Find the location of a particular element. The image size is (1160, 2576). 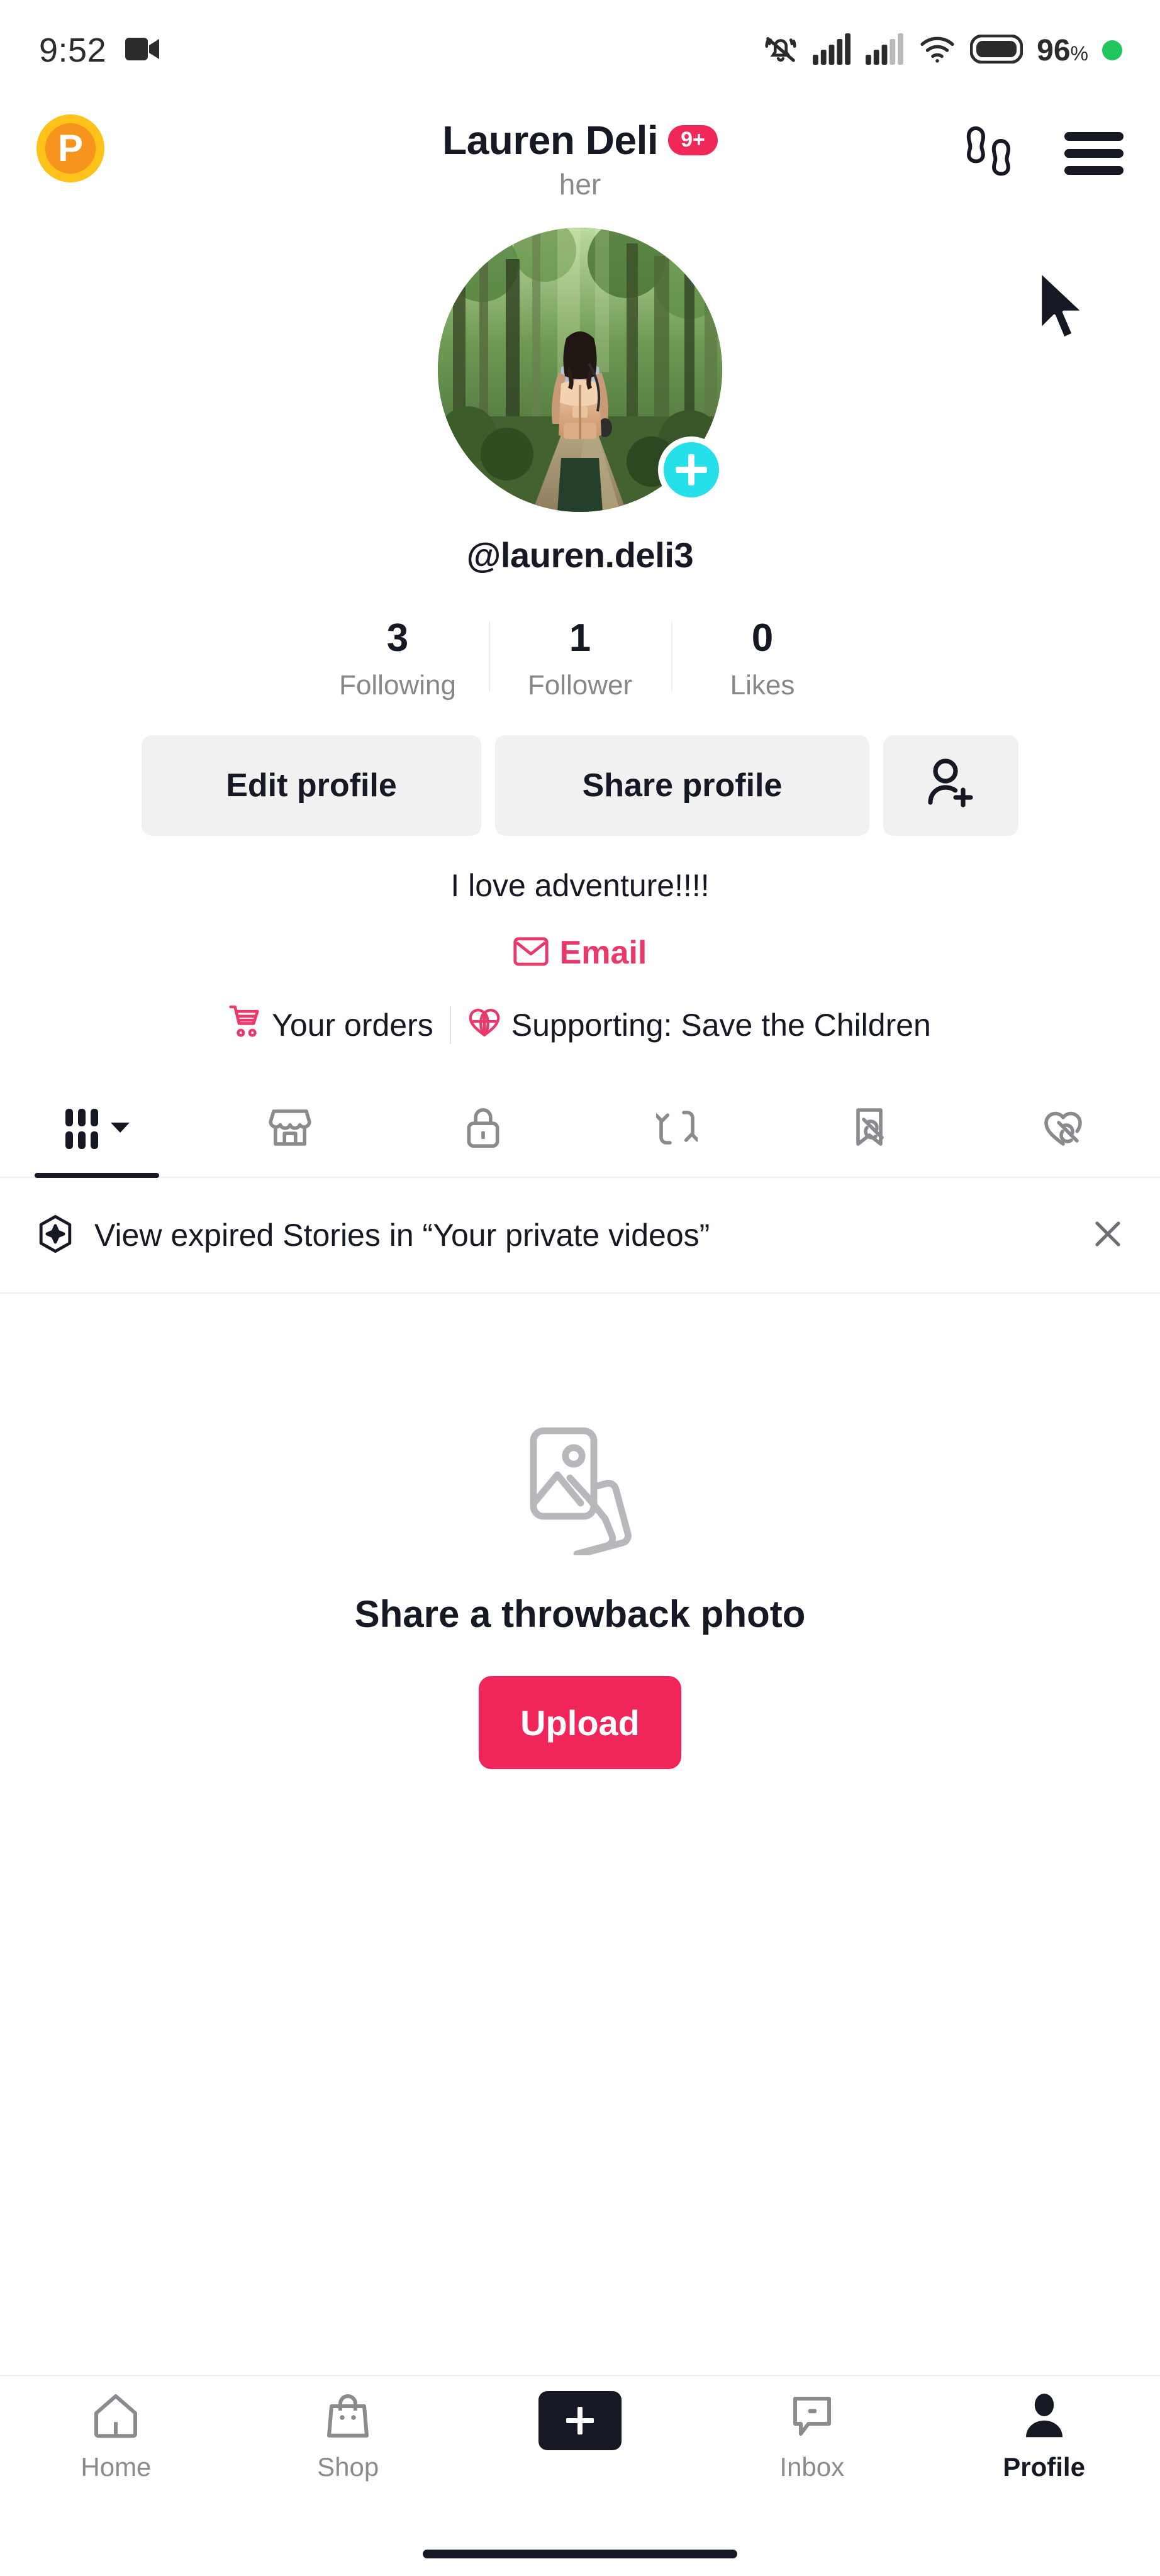

stat-followers: 1 Follower is located at coordinates (580, 658).